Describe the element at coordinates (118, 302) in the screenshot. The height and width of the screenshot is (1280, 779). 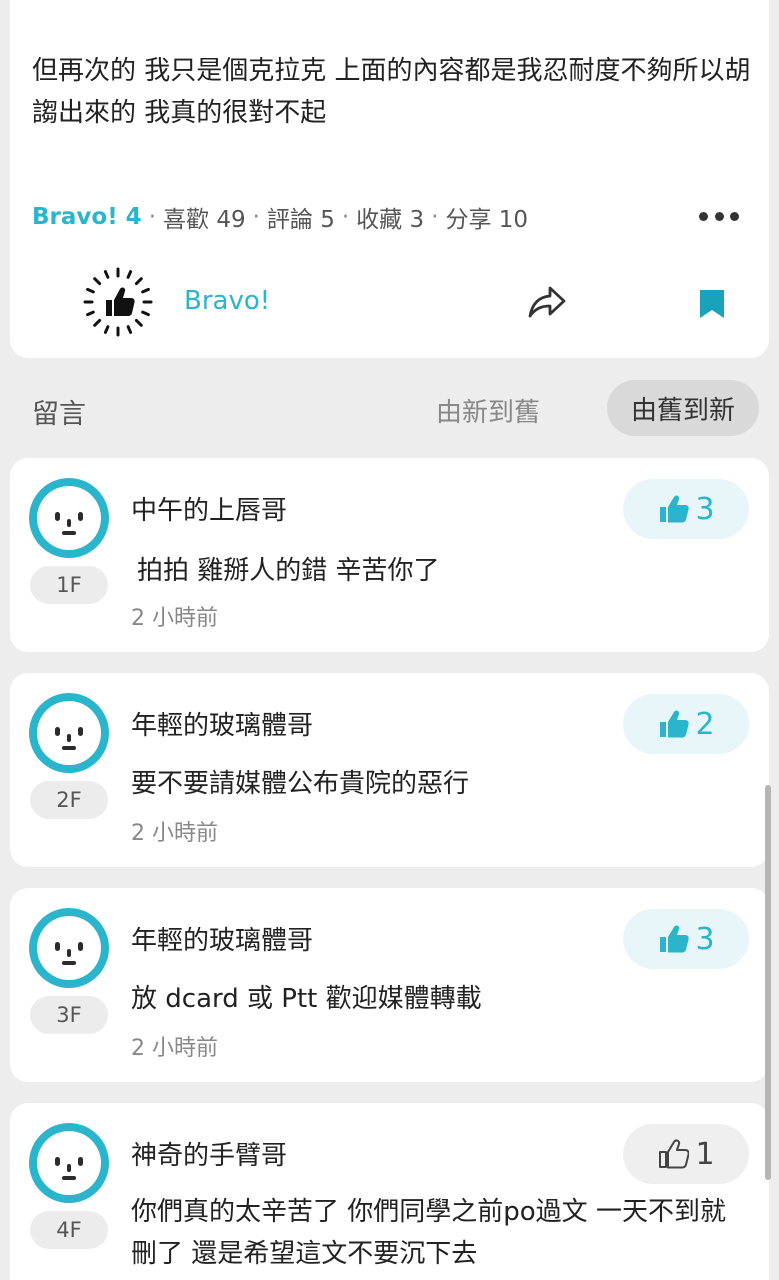
I see `bravo-thumbs-up-icon` at that location.